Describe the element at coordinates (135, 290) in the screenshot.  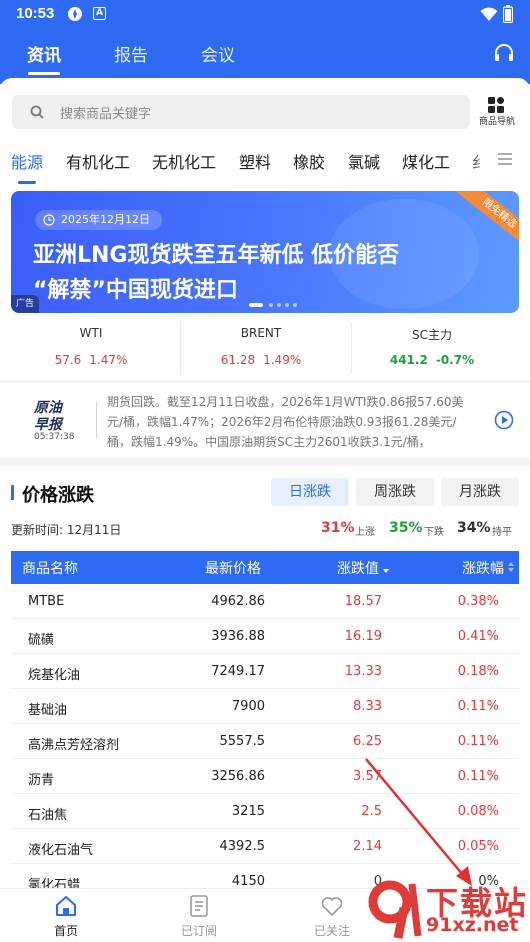
I see `banner-headline-2: “解禁”中国现货进口` at that location.